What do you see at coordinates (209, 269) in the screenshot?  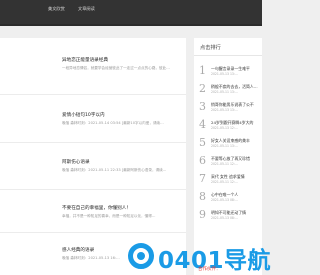 I see `partner-label: 合作伙伴：` at bounding box center [209, 269].